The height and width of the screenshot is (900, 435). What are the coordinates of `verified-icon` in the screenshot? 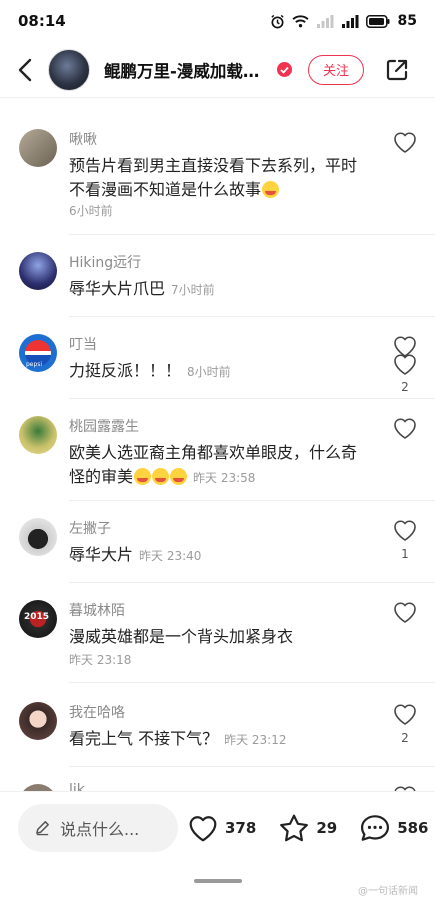 It's located at (284, 69).